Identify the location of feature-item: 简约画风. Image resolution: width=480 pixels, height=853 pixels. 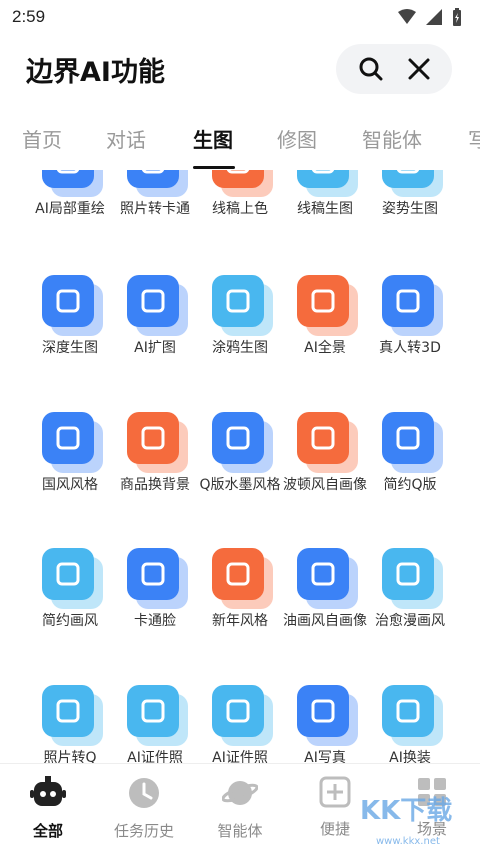
(70, 589).